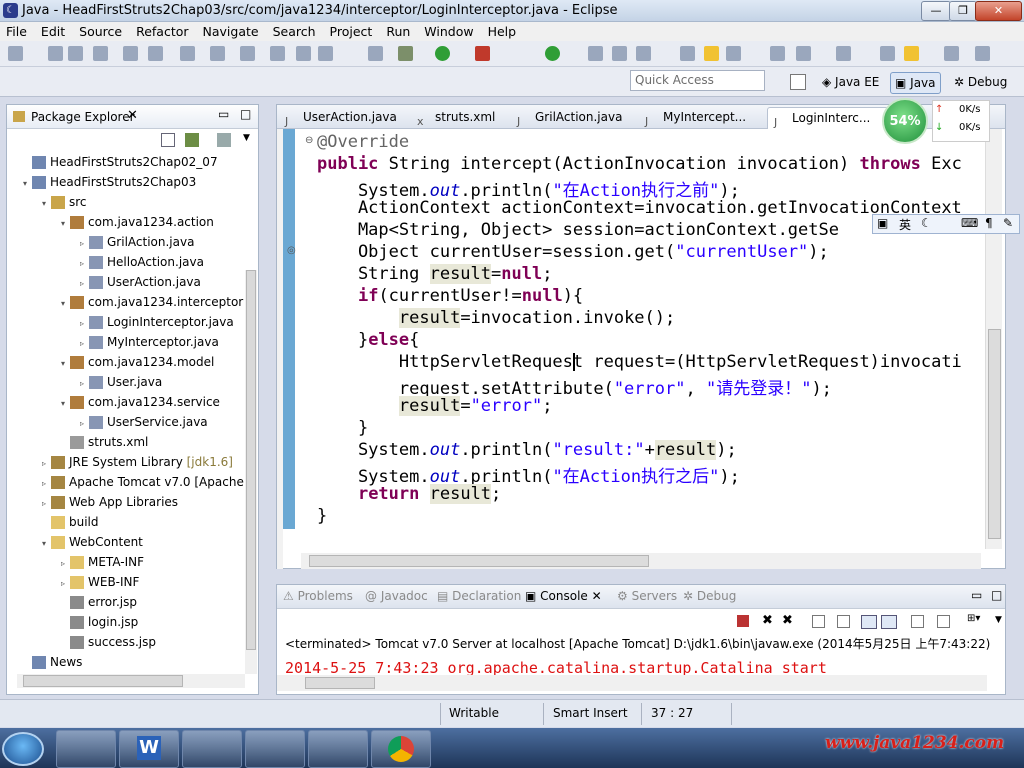 The width and height of the screenshot is (1024, 768). I want to click on clear-console-icon, so click(818, 621).